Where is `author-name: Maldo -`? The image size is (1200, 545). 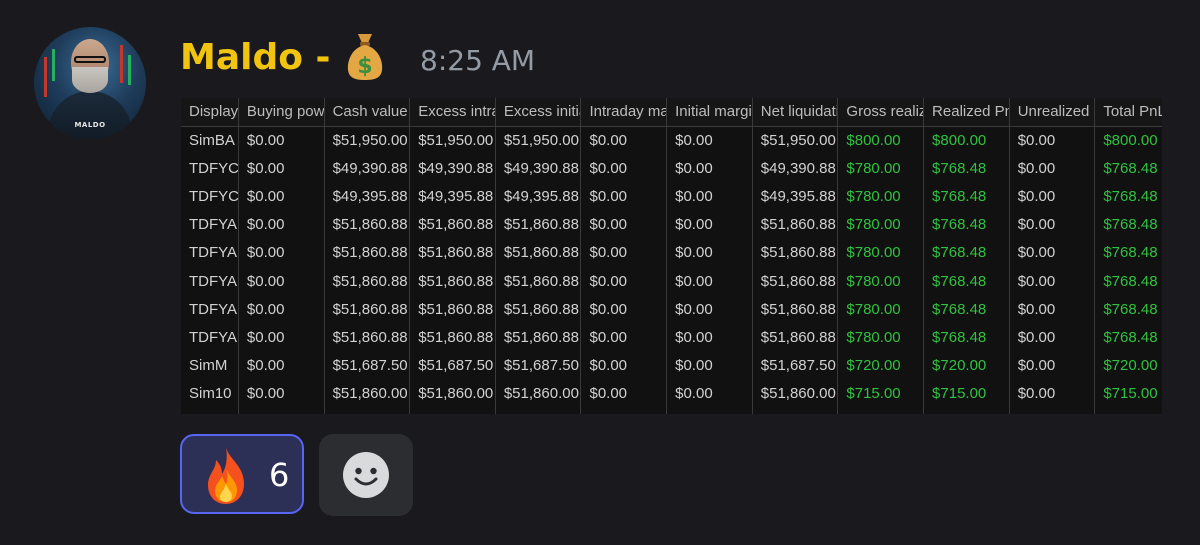 author-name: Maldo - is located at coordinates (255, 58).